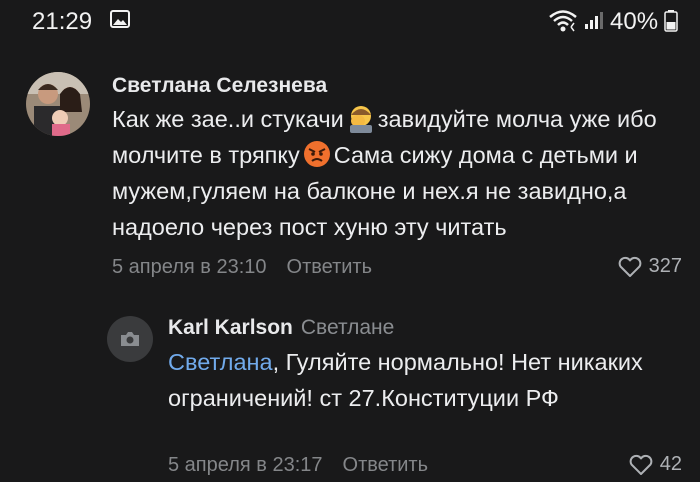 This screenshot has width=700, height=482. I want to click on camera-icon, so click(130, 339).